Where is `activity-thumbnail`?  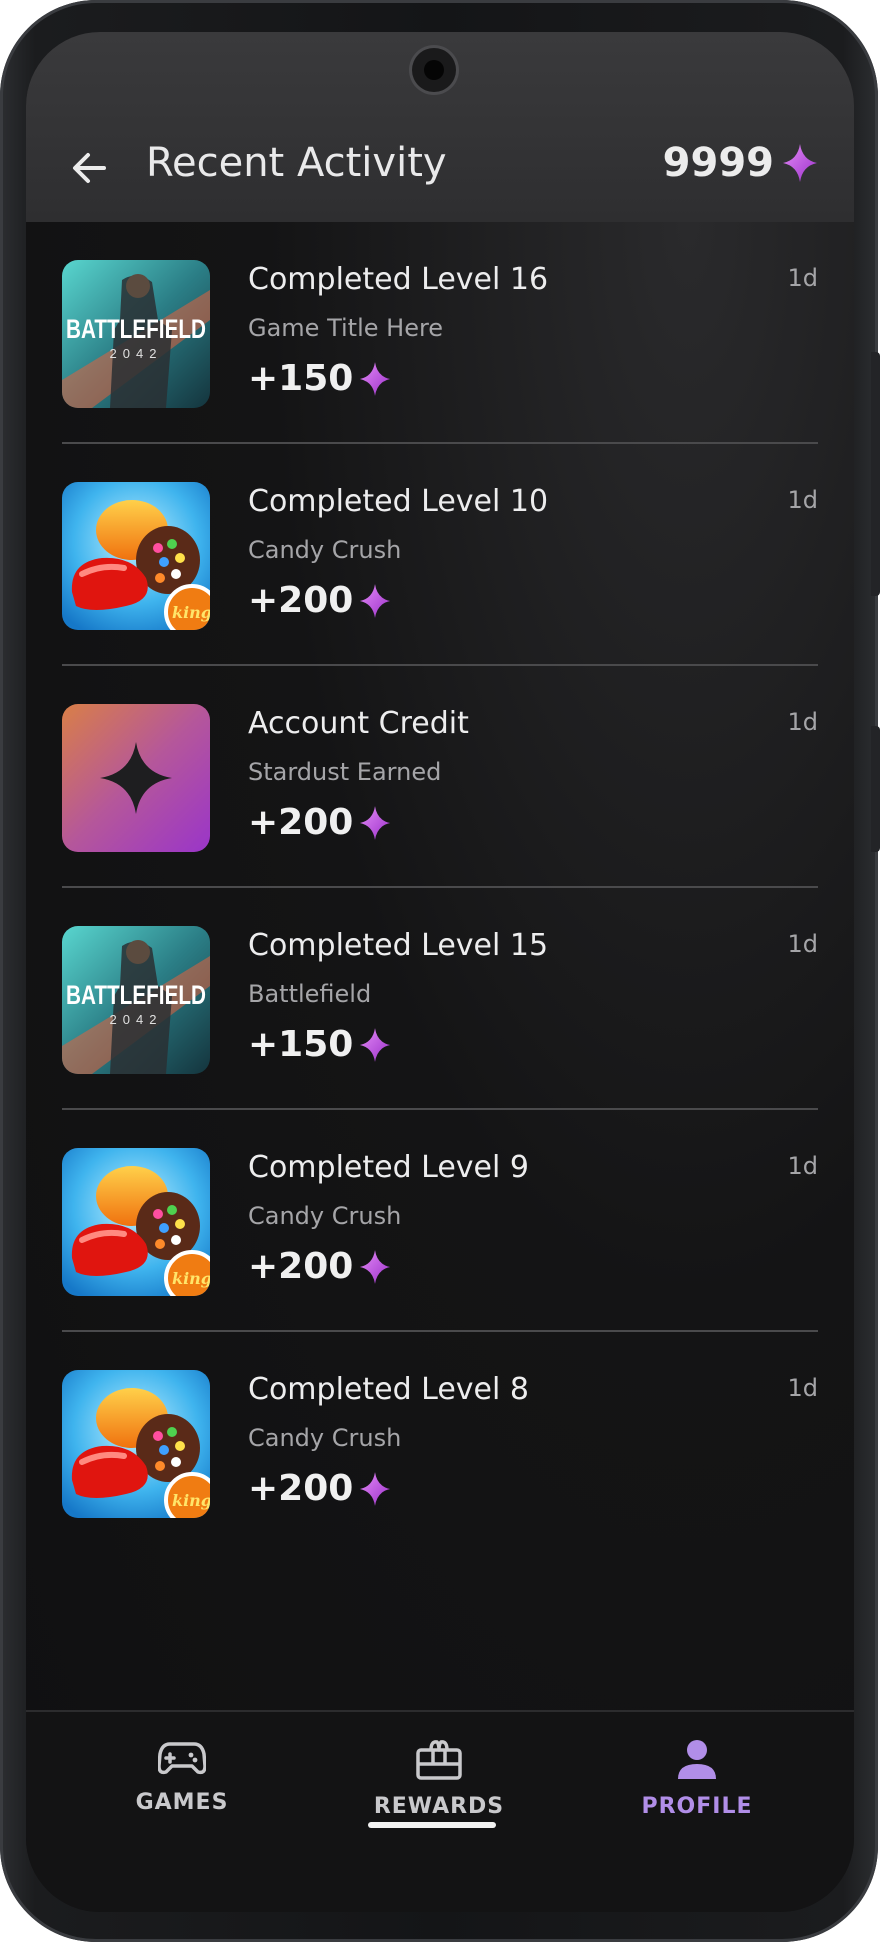 activity-thumbnail is located at coordinates (136, 778).